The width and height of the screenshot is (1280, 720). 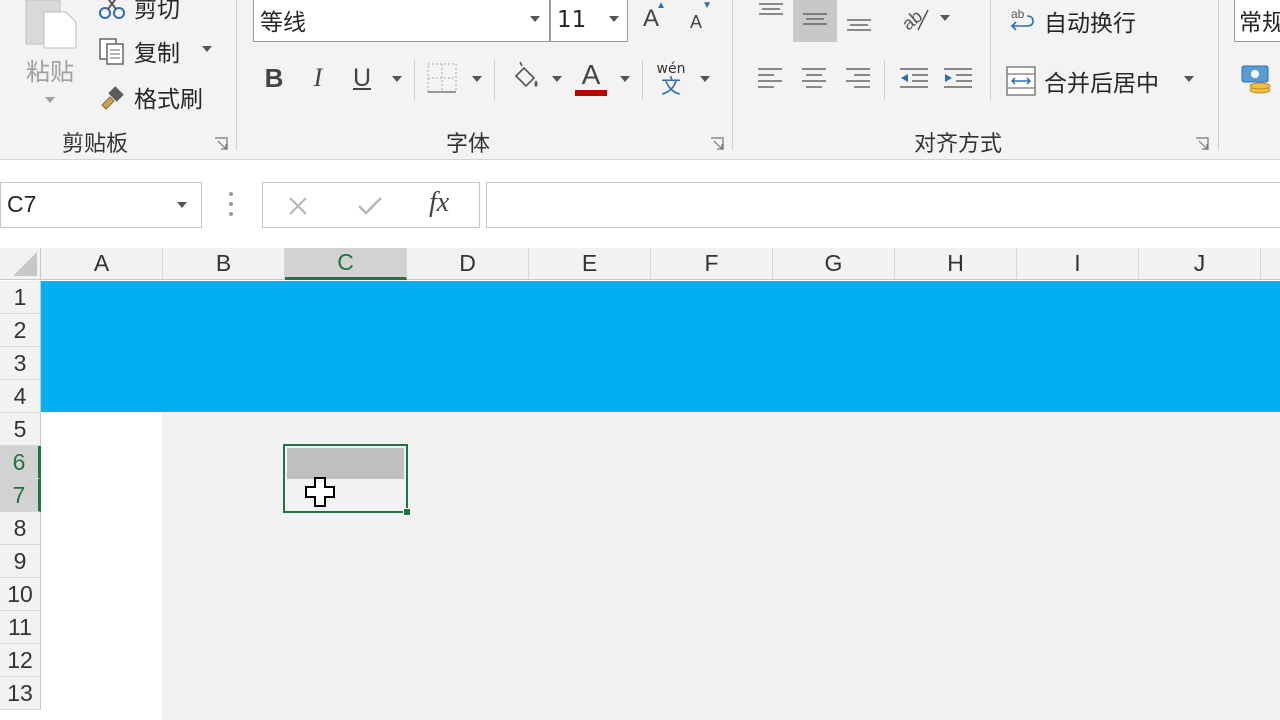 I want to click on cancel-icon, so click(x=298, y=206).